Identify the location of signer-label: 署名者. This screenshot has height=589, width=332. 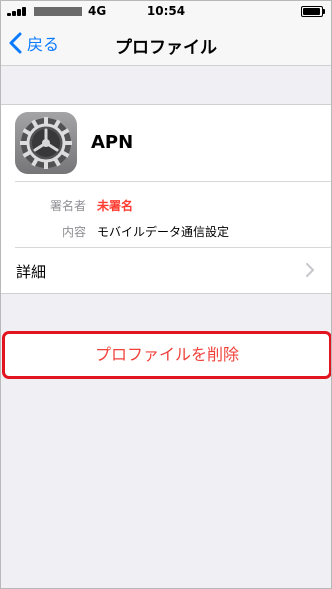
(67, 206).